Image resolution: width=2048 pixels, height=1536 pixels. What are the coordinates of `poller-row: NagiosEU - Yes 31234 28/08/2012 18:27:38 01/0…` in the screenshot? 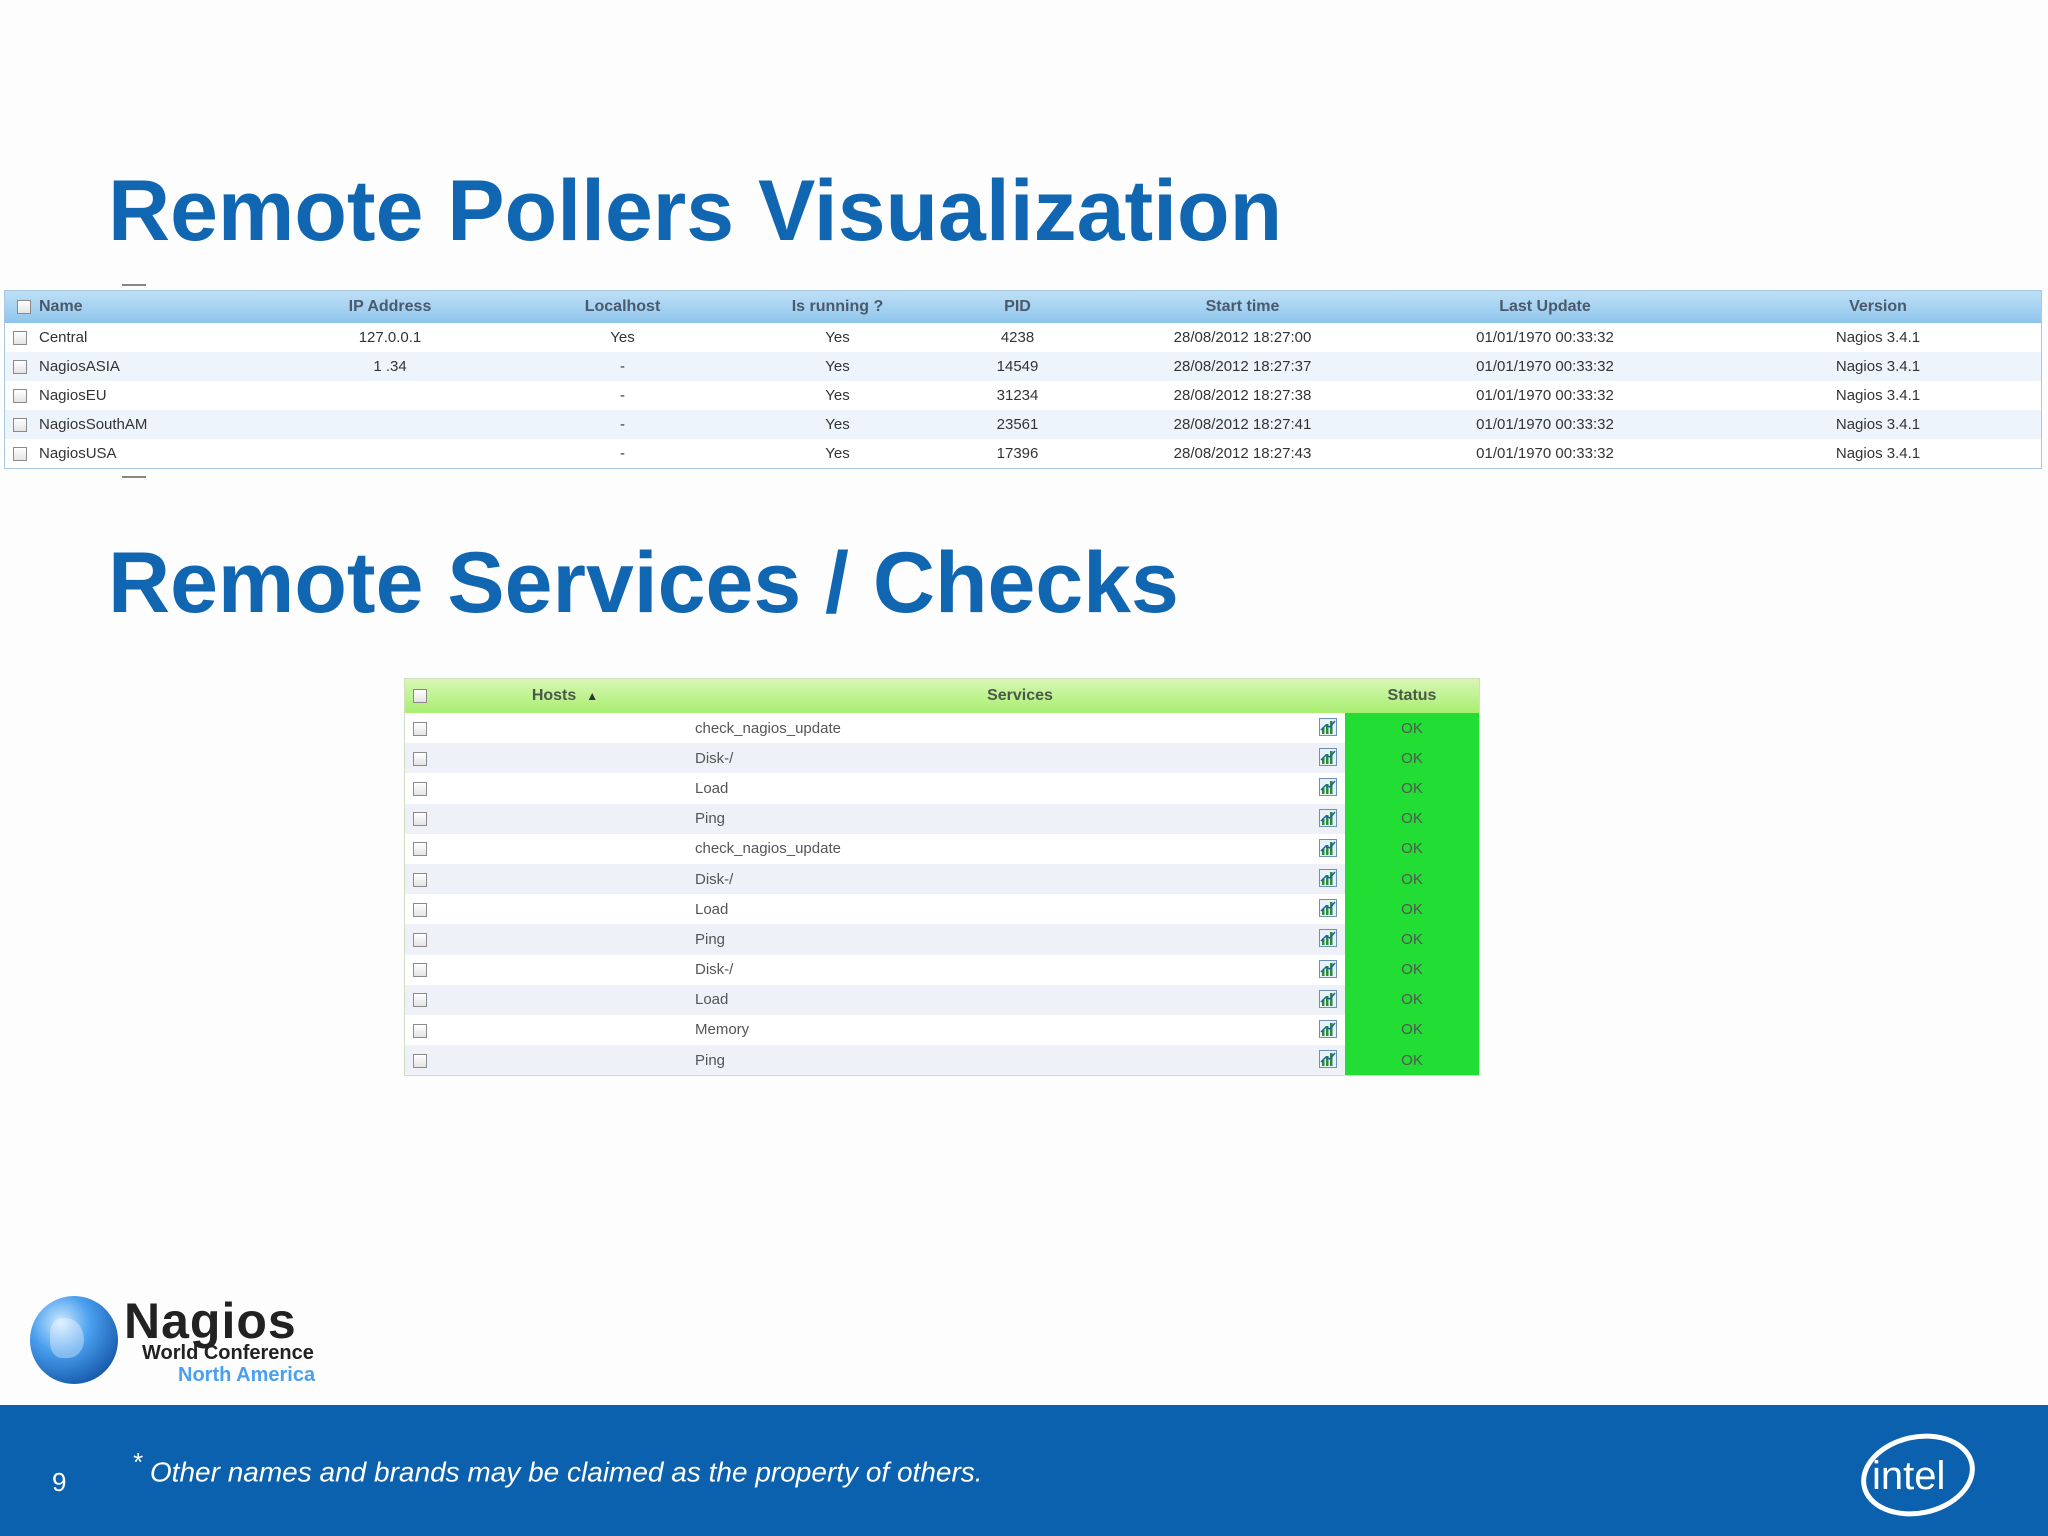 It's located at (1023, 395).